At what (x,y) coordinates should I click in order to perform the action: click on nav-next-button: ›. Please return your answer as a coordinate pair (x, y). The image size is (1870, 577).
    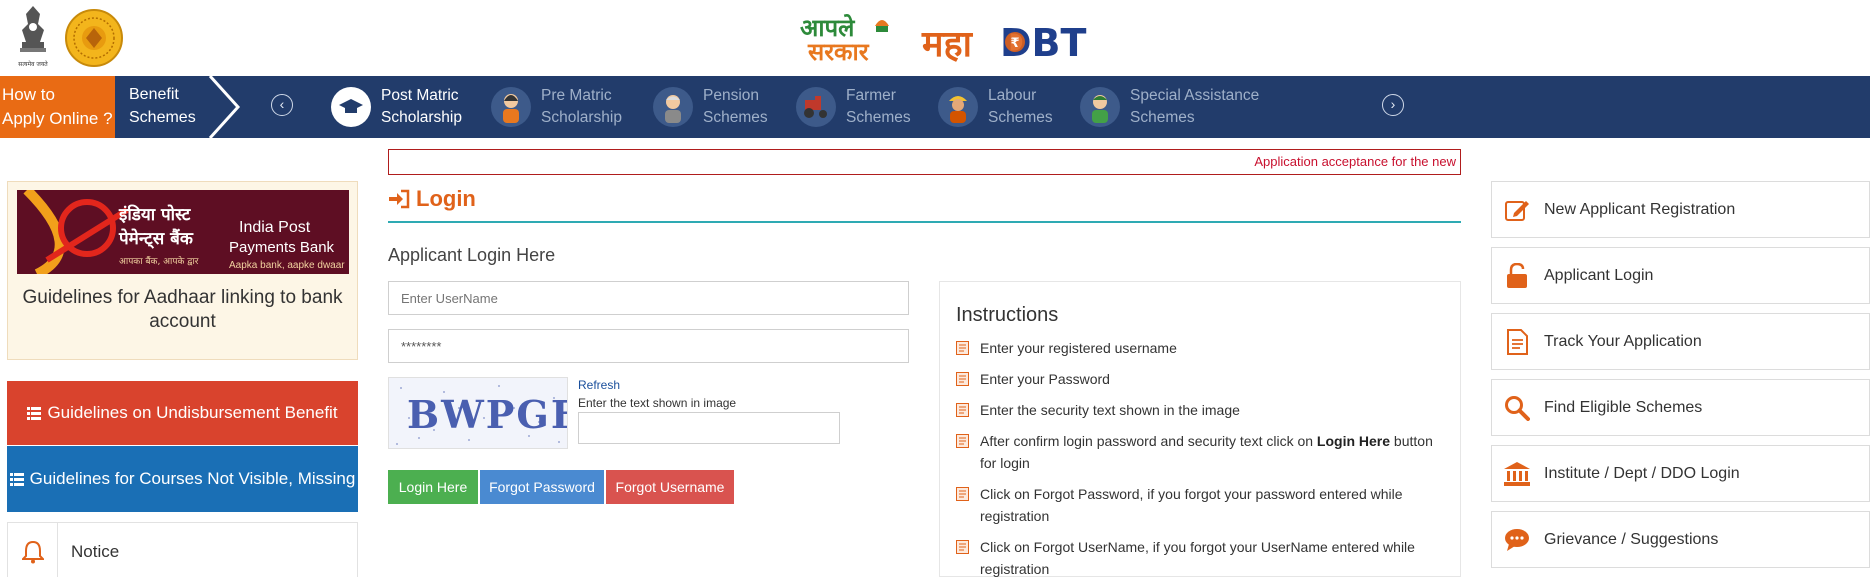
    Looking at the image, I should click on (1393, 105).